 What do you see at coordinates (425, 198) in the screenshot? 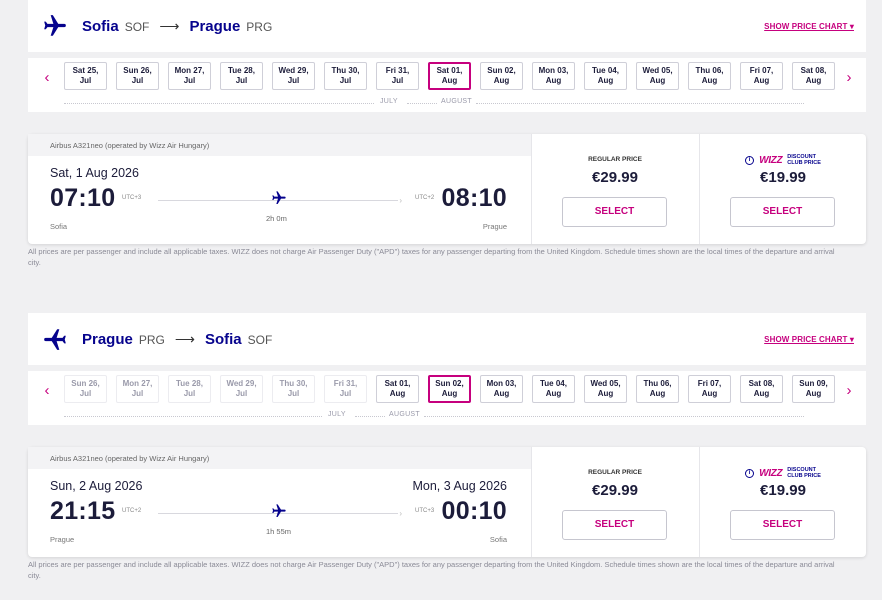
I see `arrival-utc: UTC+2` at bounding box center [425, 198].